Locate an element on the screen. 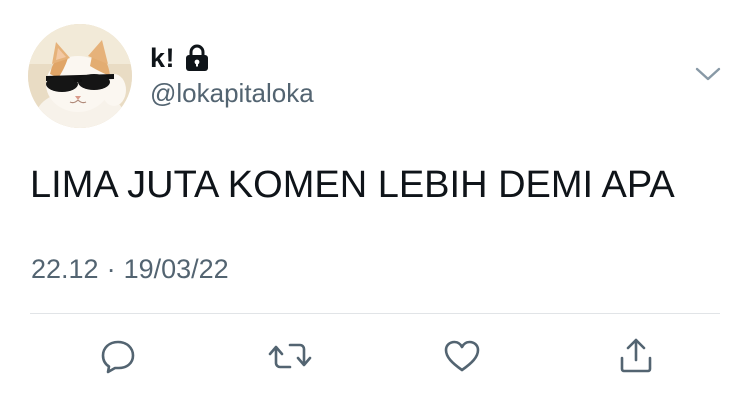 The width and height of the screenshot is (750, 401). display-name: k! is located at coordinates (162, 58).